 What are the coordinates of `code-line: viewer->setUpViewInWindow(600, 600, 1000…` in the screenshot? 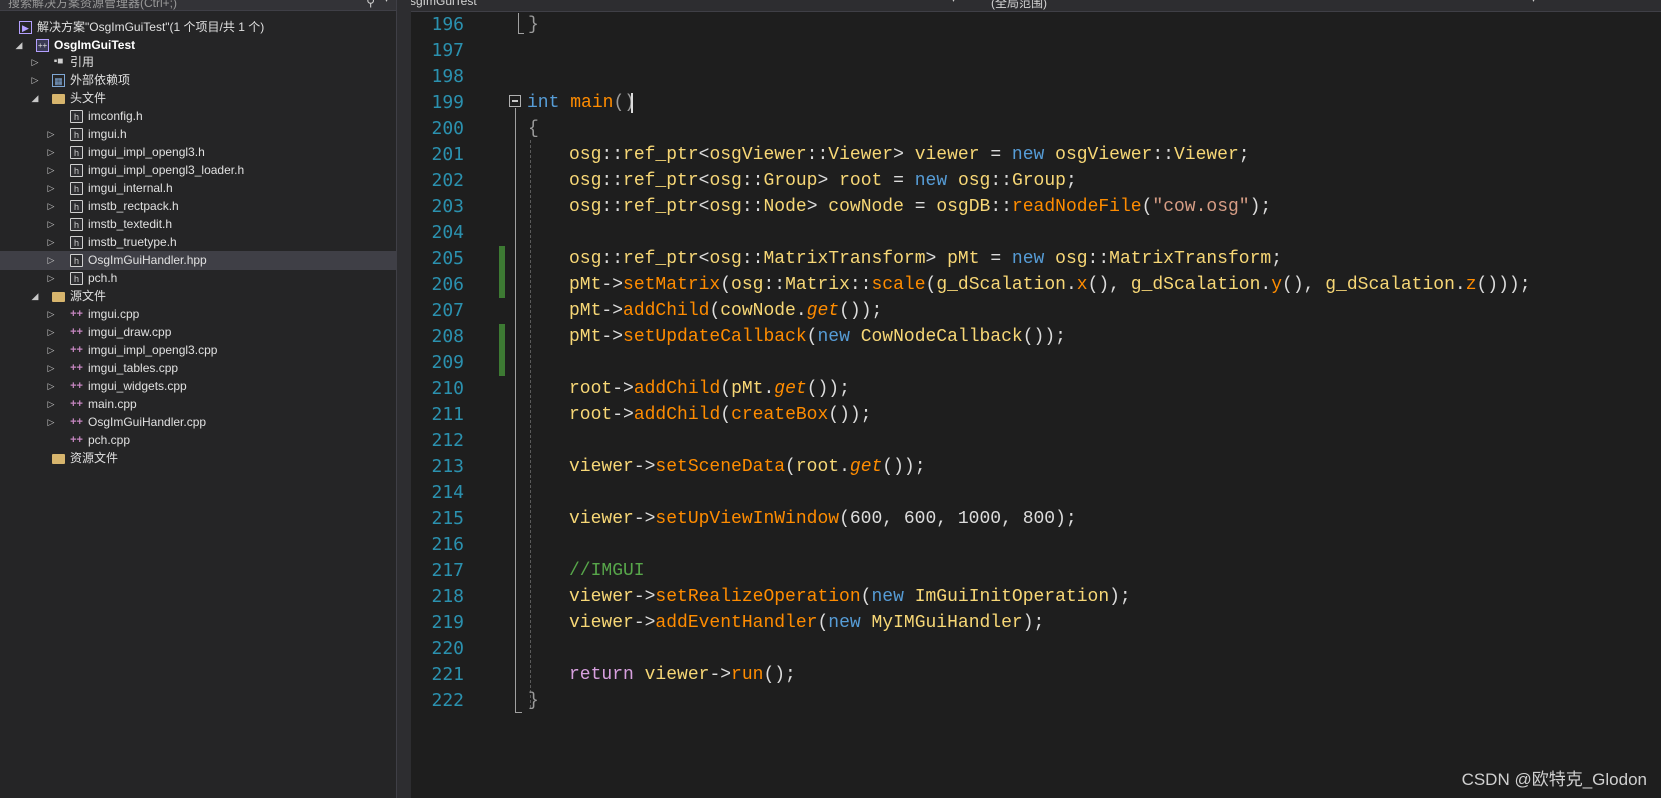 It's located at (823, 519).